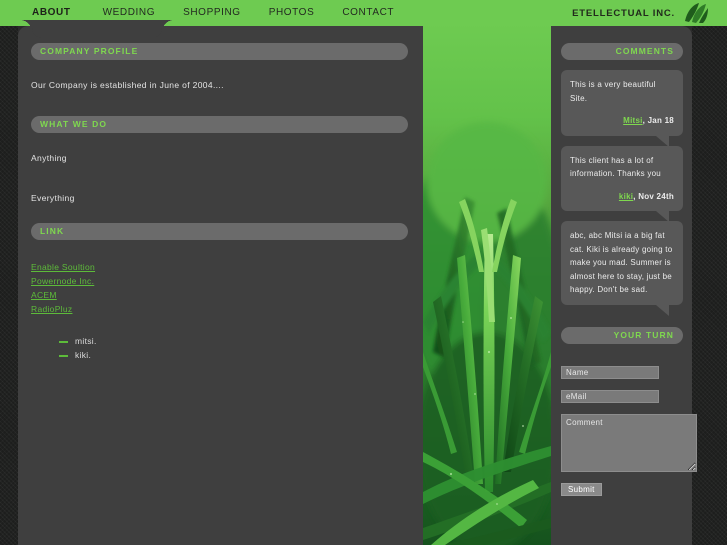 The width and height of the screenshot is (727, 545). I want to click on comment-form: YOUR TURN Submit, so click(629, 411).